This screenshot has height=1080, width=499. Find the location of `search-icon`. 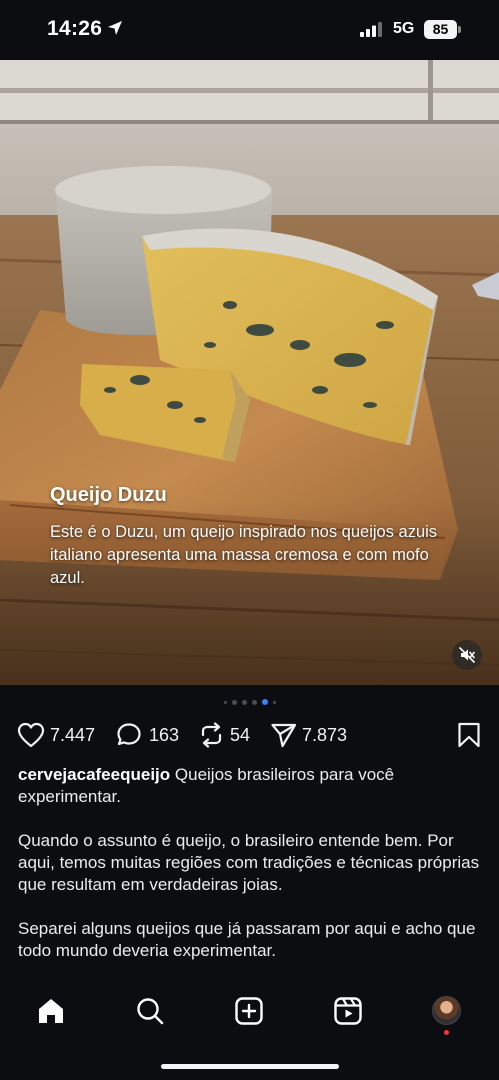

search-icon is located at coordinates (150, 1011).